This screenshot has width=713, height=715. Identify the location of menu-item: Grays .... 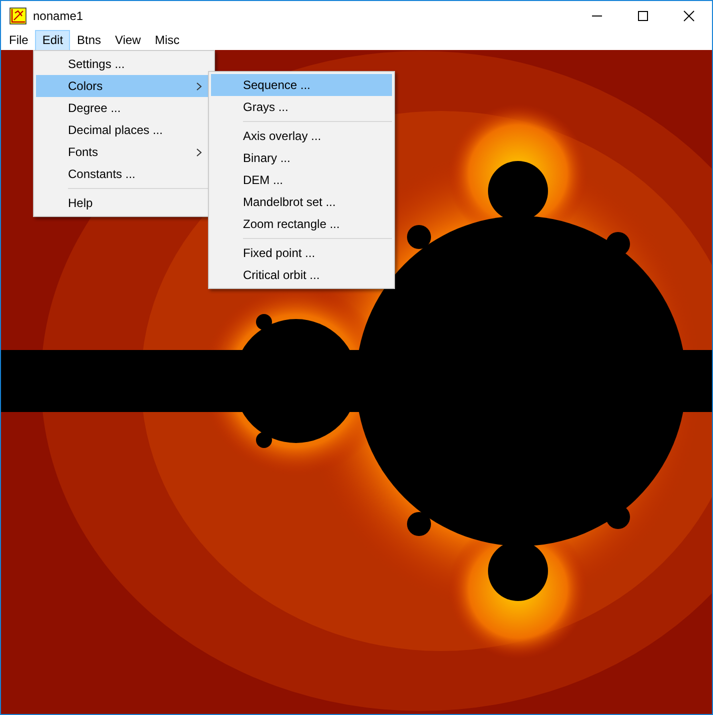
(301, 107).